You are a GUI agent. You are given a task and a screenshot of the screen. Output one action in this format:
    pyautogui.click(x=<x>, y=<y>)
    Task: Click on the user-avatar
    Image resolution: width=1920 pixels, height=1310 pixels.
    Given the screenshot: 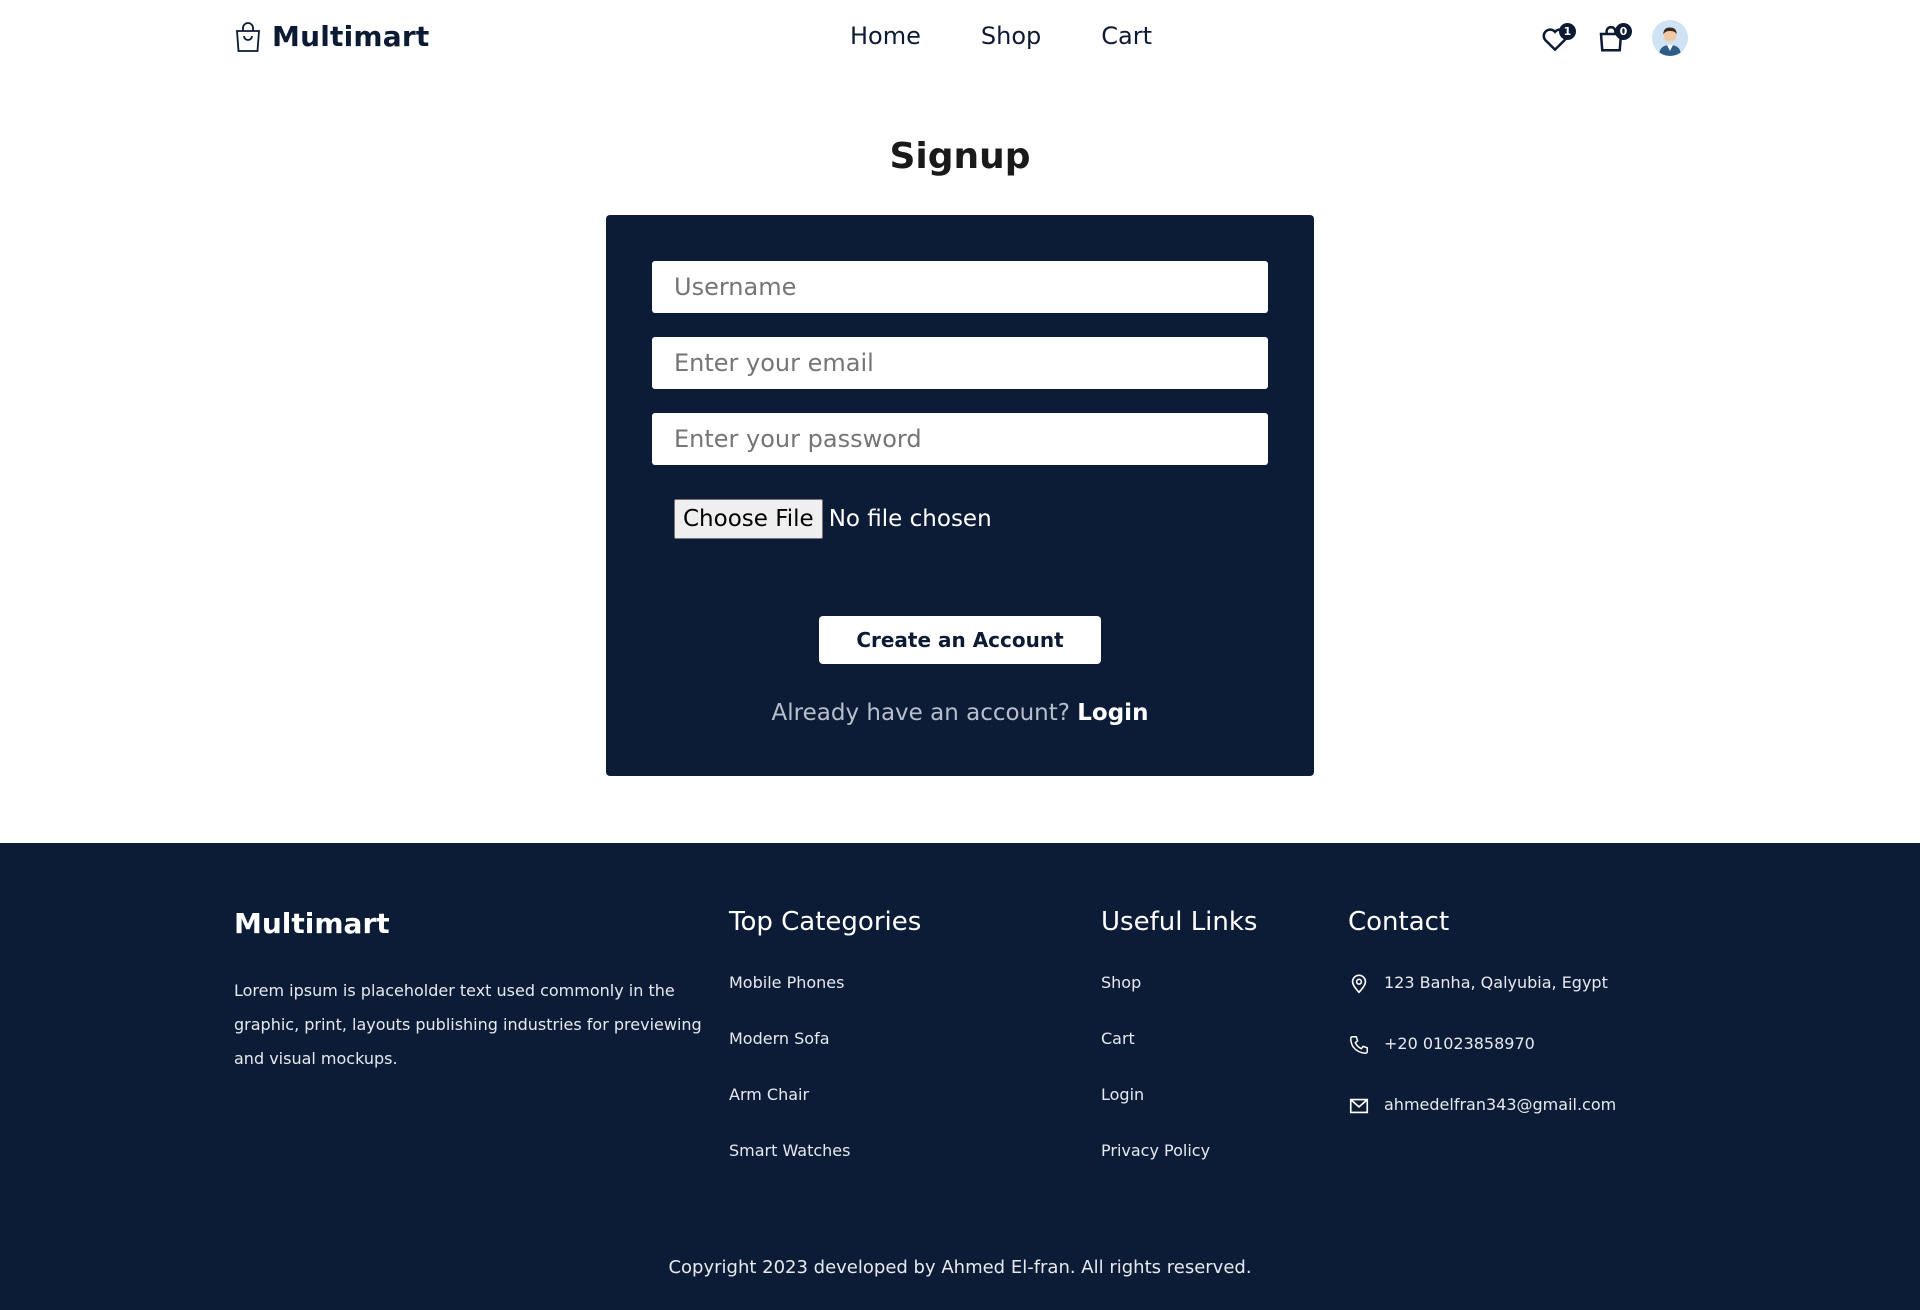 What is the action you would take?
    pyautogui.click(x=1670, y=38)
    